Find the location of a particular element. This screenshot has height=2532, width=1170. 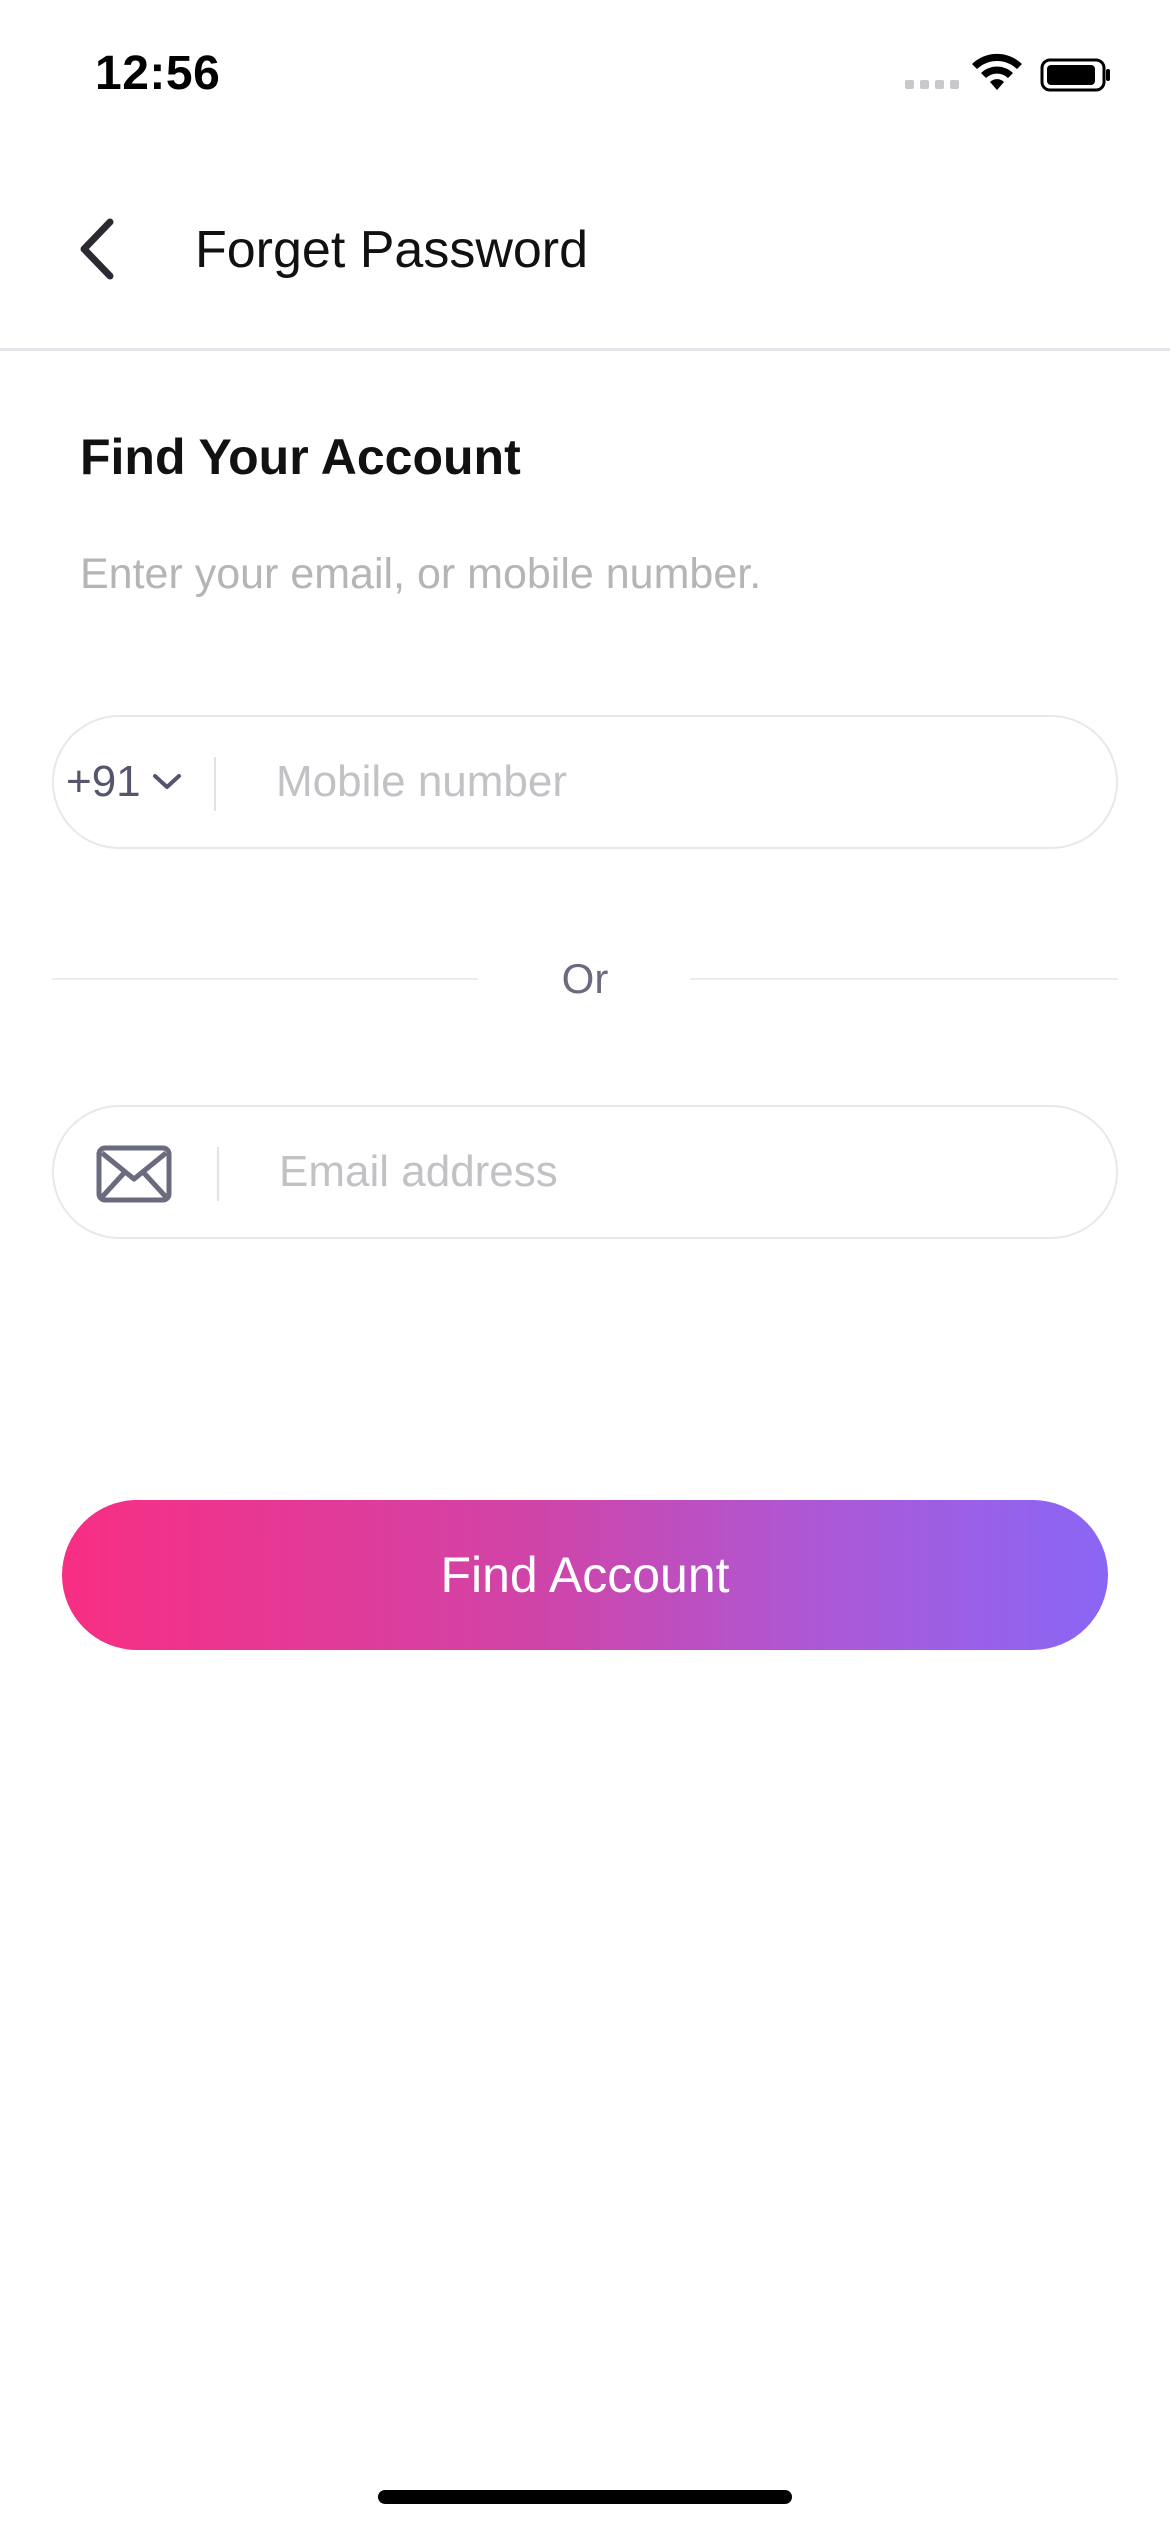

wifi-icon is located at coordinates (997, 71).